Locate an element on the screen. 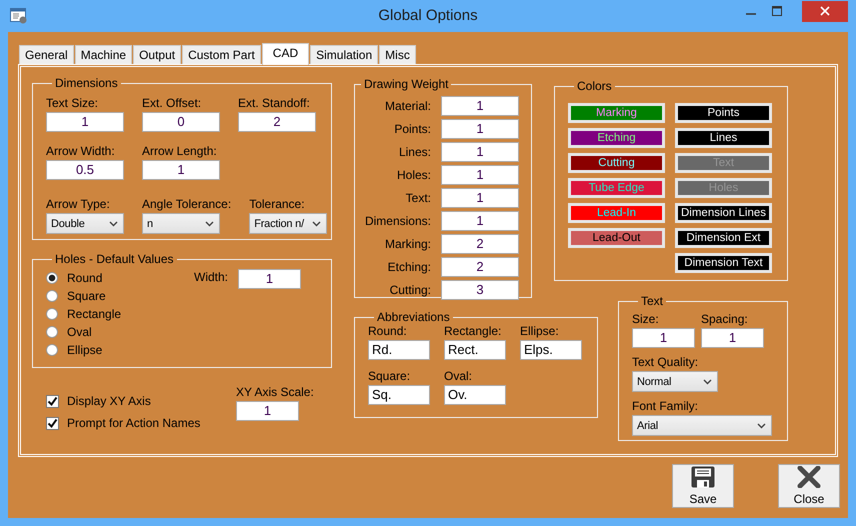  field-label: Text Quality: is located at coordinates (666, 362).